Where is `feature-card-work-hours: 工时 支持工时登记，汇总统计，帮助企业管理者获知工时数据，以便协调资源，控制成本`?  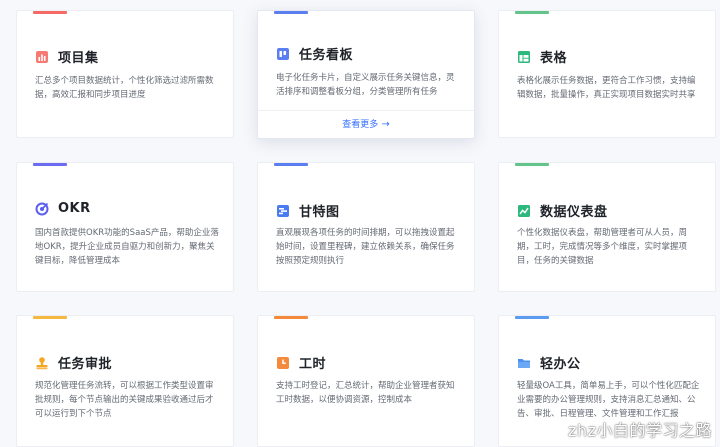
feature-card-work-hours: 工时 支持工时登记，汇总统计，帮助企业管理者获知工时数据，以便协调资源，控制成本 is located at coordinates (366, 381).